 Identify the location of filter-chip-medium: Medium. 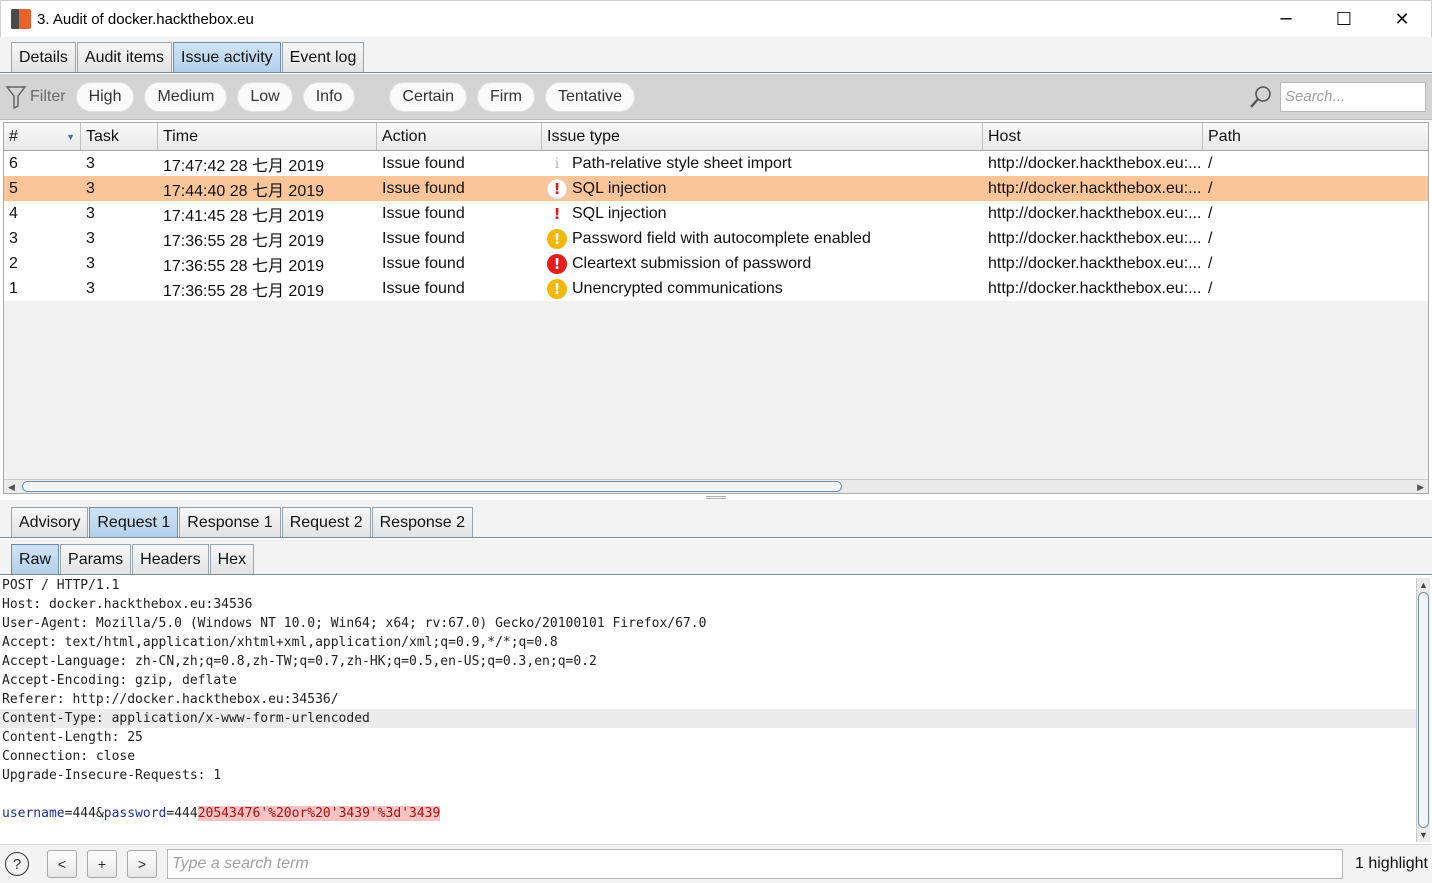
(186, 96).